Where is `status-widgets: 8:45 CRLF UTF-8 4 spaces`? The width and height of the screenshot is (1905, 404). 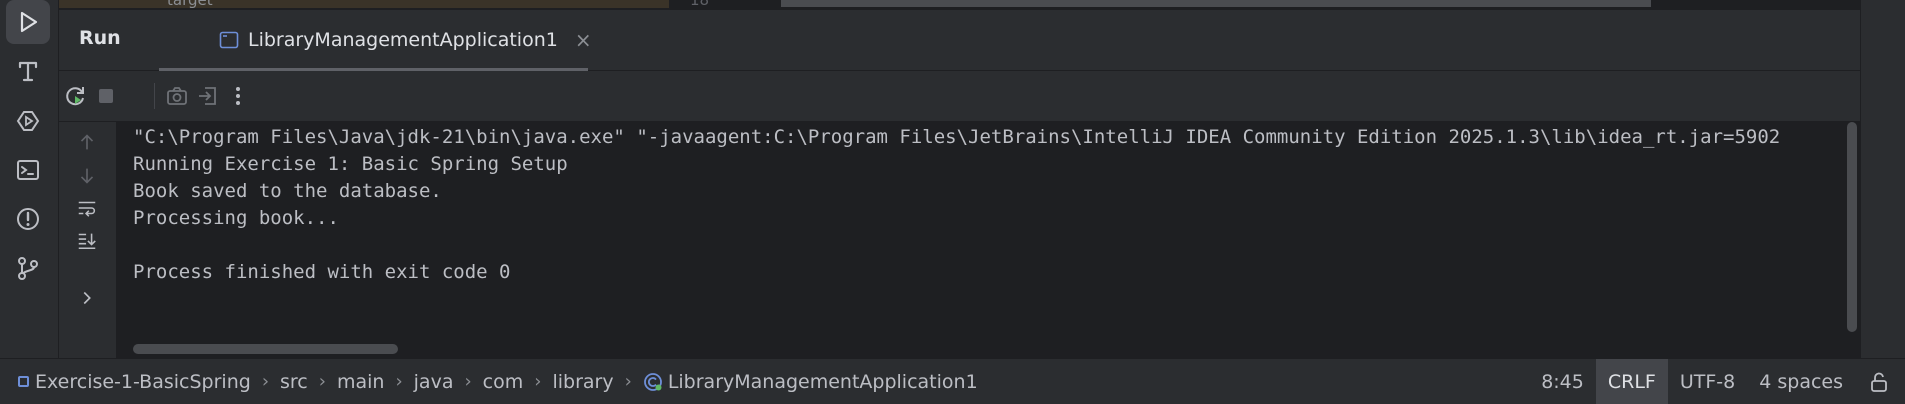 status-widgets: 8:45 CRLF UTF-8 4 spaces is located at coordinates (1717, 381).